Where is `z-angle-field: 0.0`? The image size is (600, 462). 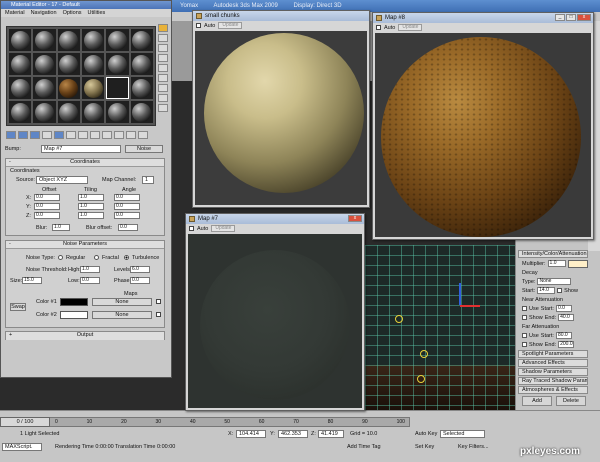
z-angle-field: 0.0 is located at coordinates (127, 215).